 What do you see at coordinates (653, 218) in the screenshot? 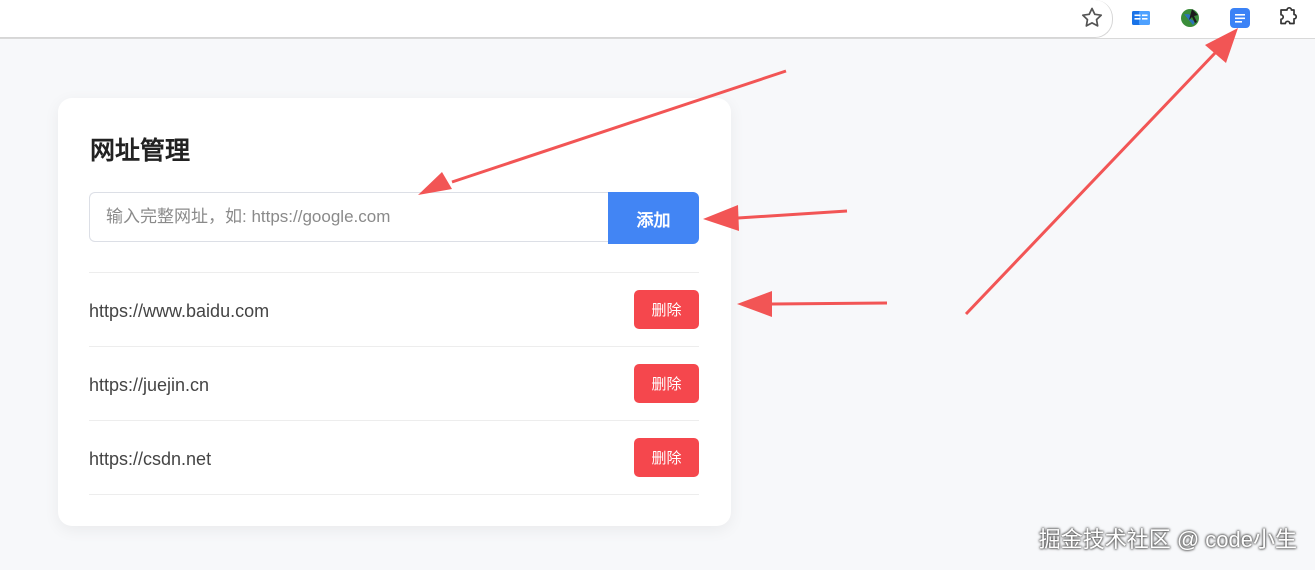
I see `add-button: 添加` at bounding box center [653, 218].